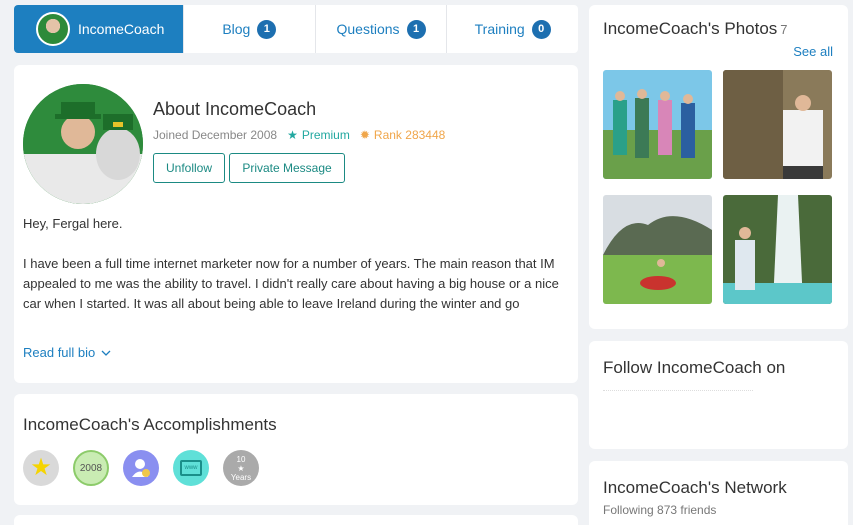 Image resolution: width=853 pixels, height=525 pixels. What do you see at coordinates (694, 367) in the screenshot?
I see `follow-title: Follow IncomeCoach on` at bounding box center [694, 367].